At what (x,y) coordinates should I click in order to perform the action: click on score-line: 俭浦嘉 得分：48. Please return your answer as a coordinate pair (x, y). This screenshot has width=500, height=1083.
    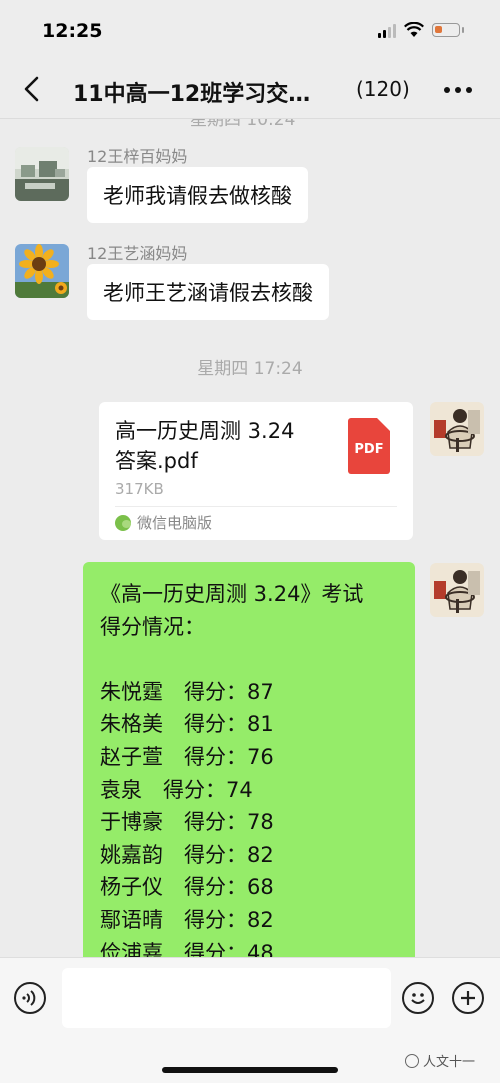
    Looking at the image, I should click on (187, 948).